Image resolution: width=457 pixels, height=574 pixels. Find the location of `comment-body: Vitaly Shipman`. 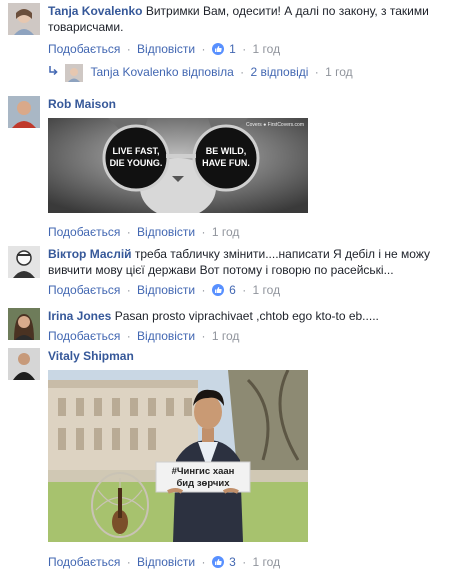

comment-body: Vitaly Shipman is located at coordinates (248, 356).